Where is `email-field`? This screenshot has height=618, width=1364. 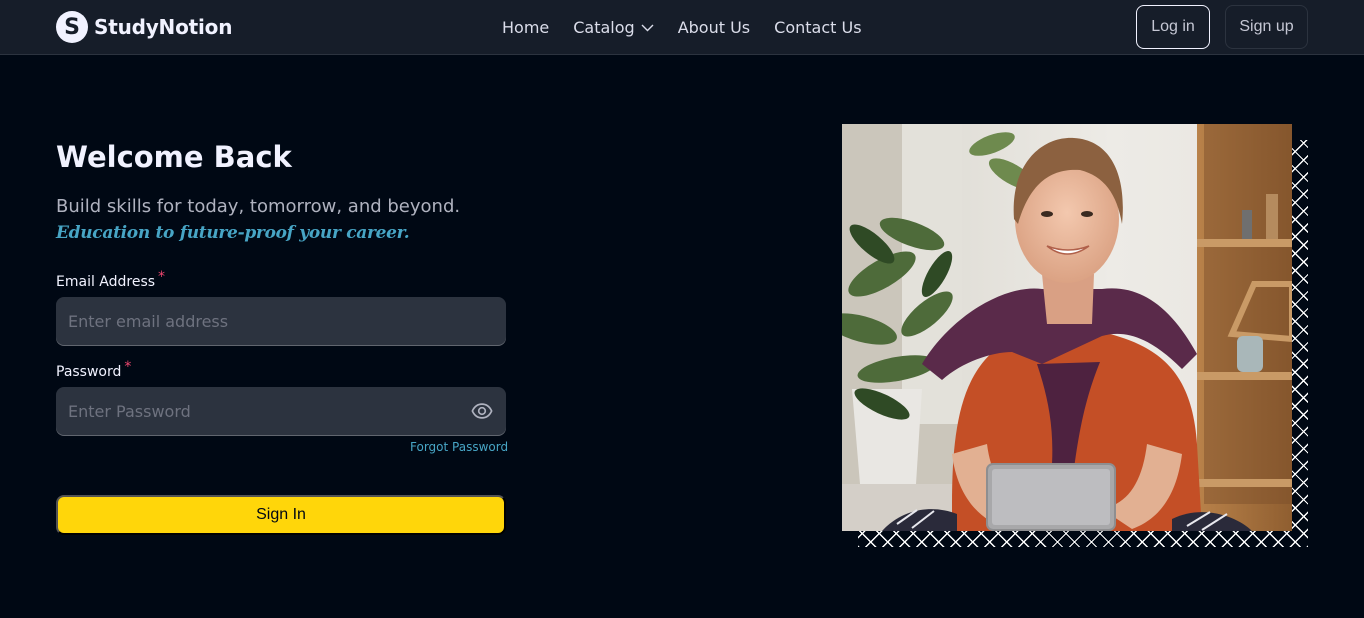 email-field is located at coordinates (281, 321).